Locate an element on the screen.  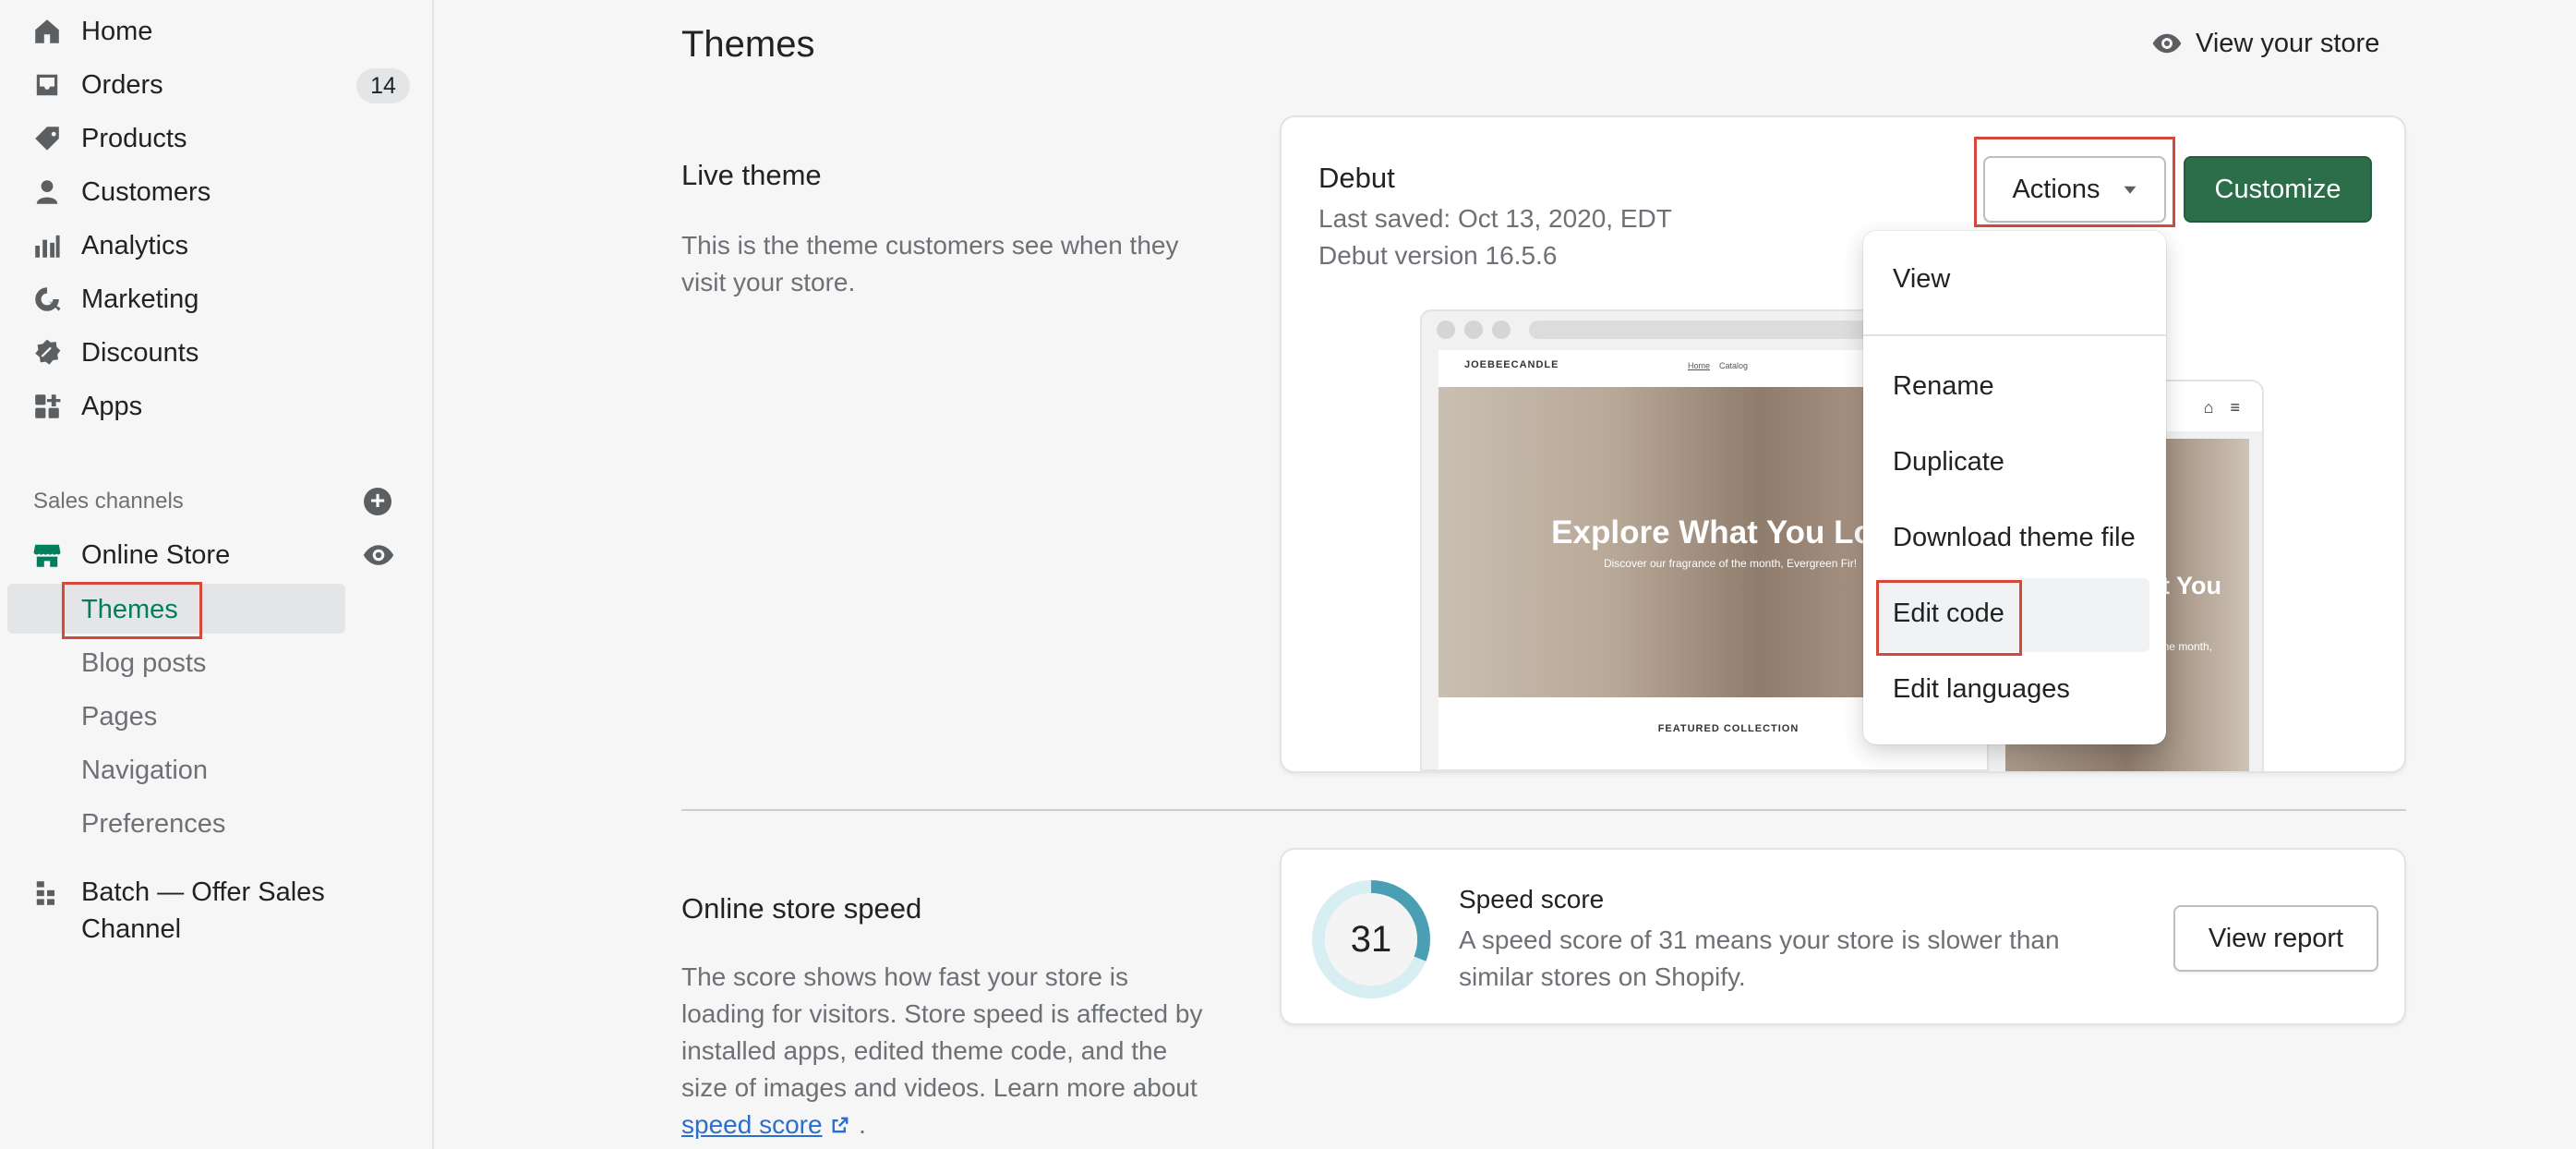
speed-score-link: speed score is located at coordinates (752, 1125).